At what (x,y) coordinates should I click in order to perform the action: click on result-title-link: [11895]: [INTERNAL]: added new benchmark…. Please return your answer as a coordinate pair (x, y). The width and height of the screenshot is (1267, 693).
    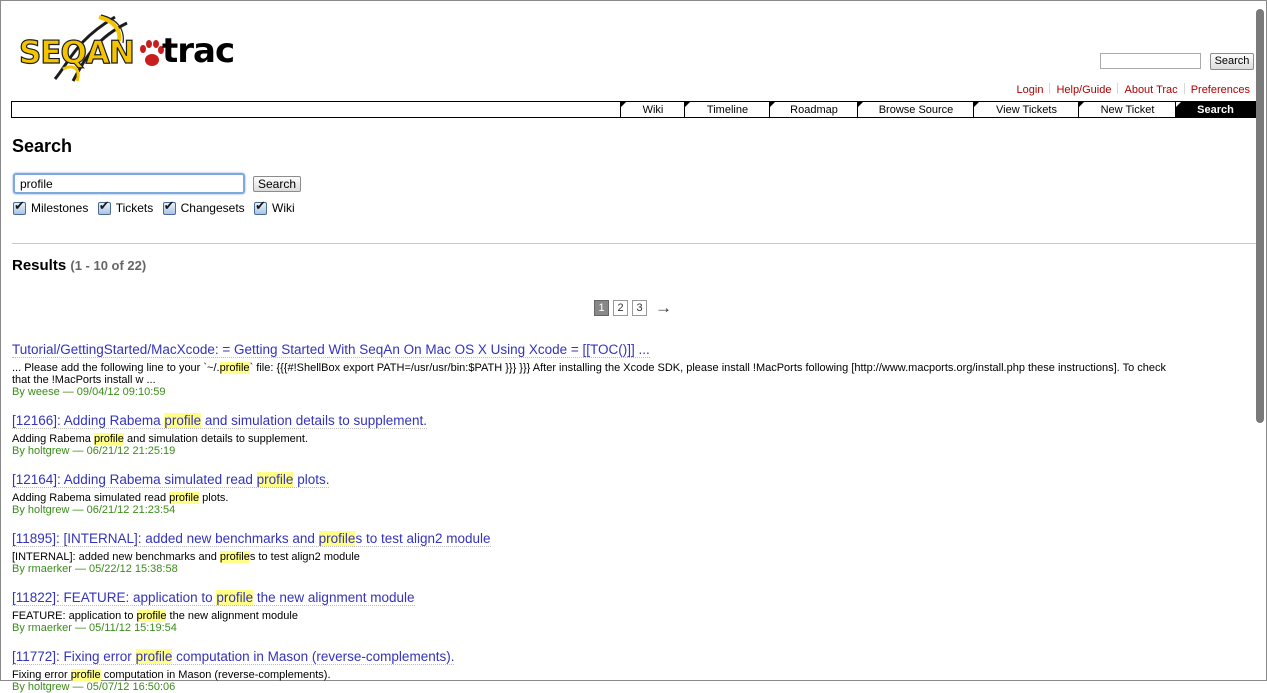
    Looking at the image, I should click on (251, 539).